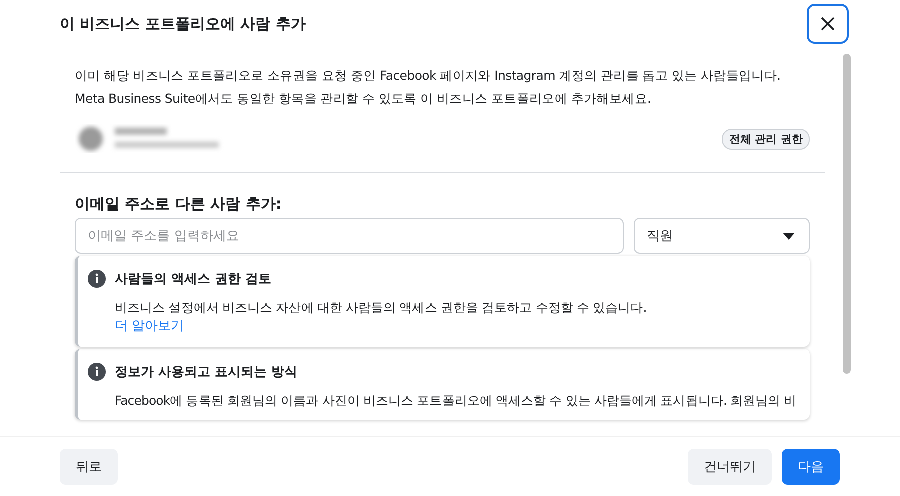  Describe the element at coordinates (183, 24) in the screenshot. I see `dialog-title: 이 비즈니스 포트폴리오에 사람 추가` at that location.